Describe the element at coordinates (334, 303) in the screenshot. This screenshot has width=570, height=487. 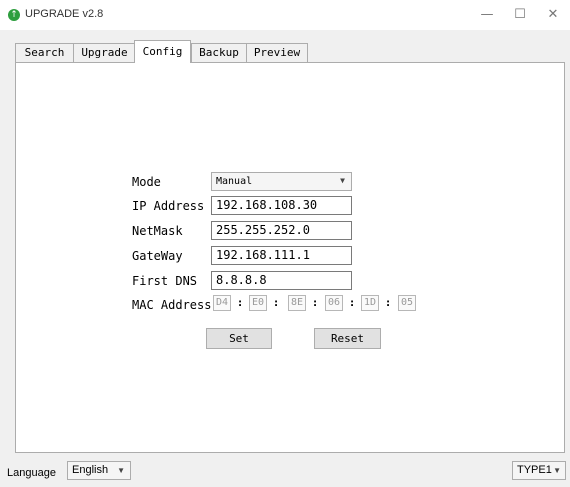
I see `mac-octet-4: 06` at that location.